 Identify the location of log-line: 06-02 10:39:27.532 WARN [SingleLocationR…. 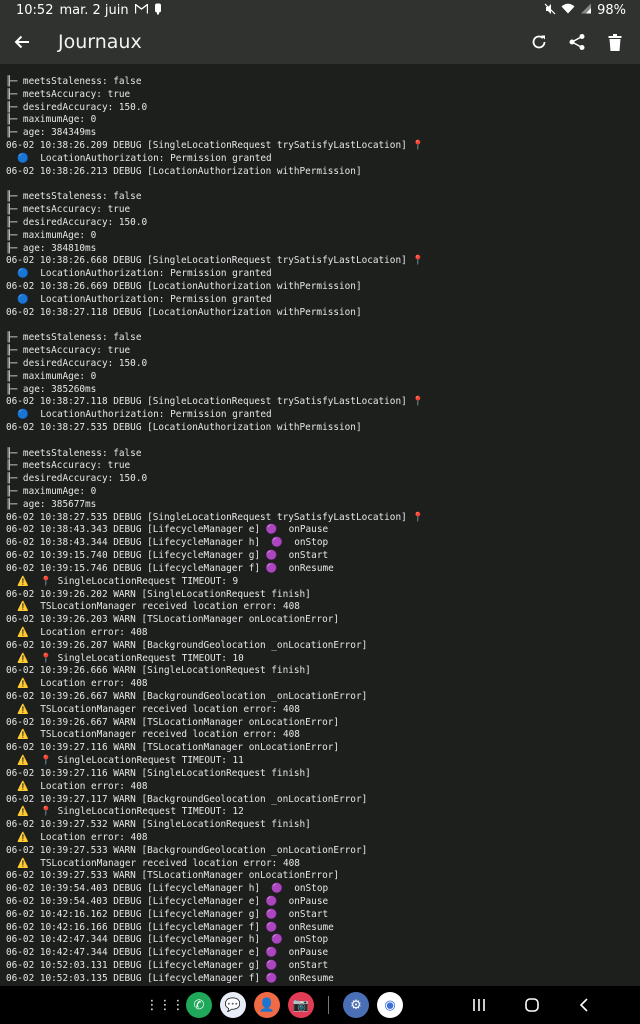
(158, 825).